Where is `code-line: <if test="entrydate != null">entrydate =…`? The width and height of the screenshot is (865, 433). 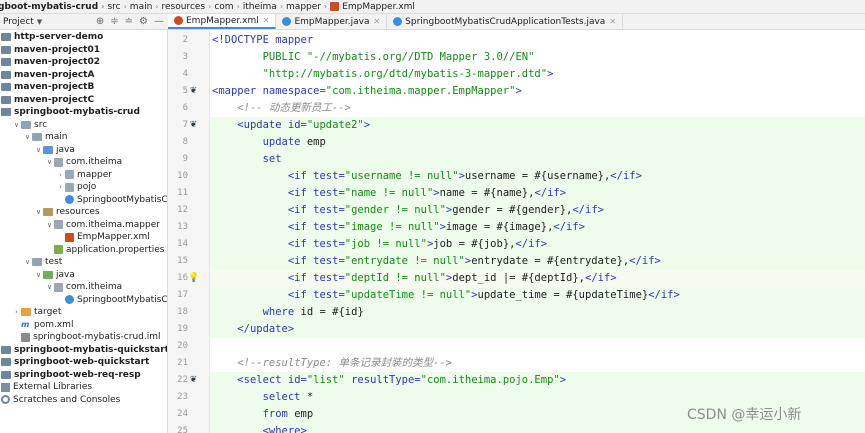 code-line: <if test="entrydate != null">entrydate =… is located at coordinates (436, 261).